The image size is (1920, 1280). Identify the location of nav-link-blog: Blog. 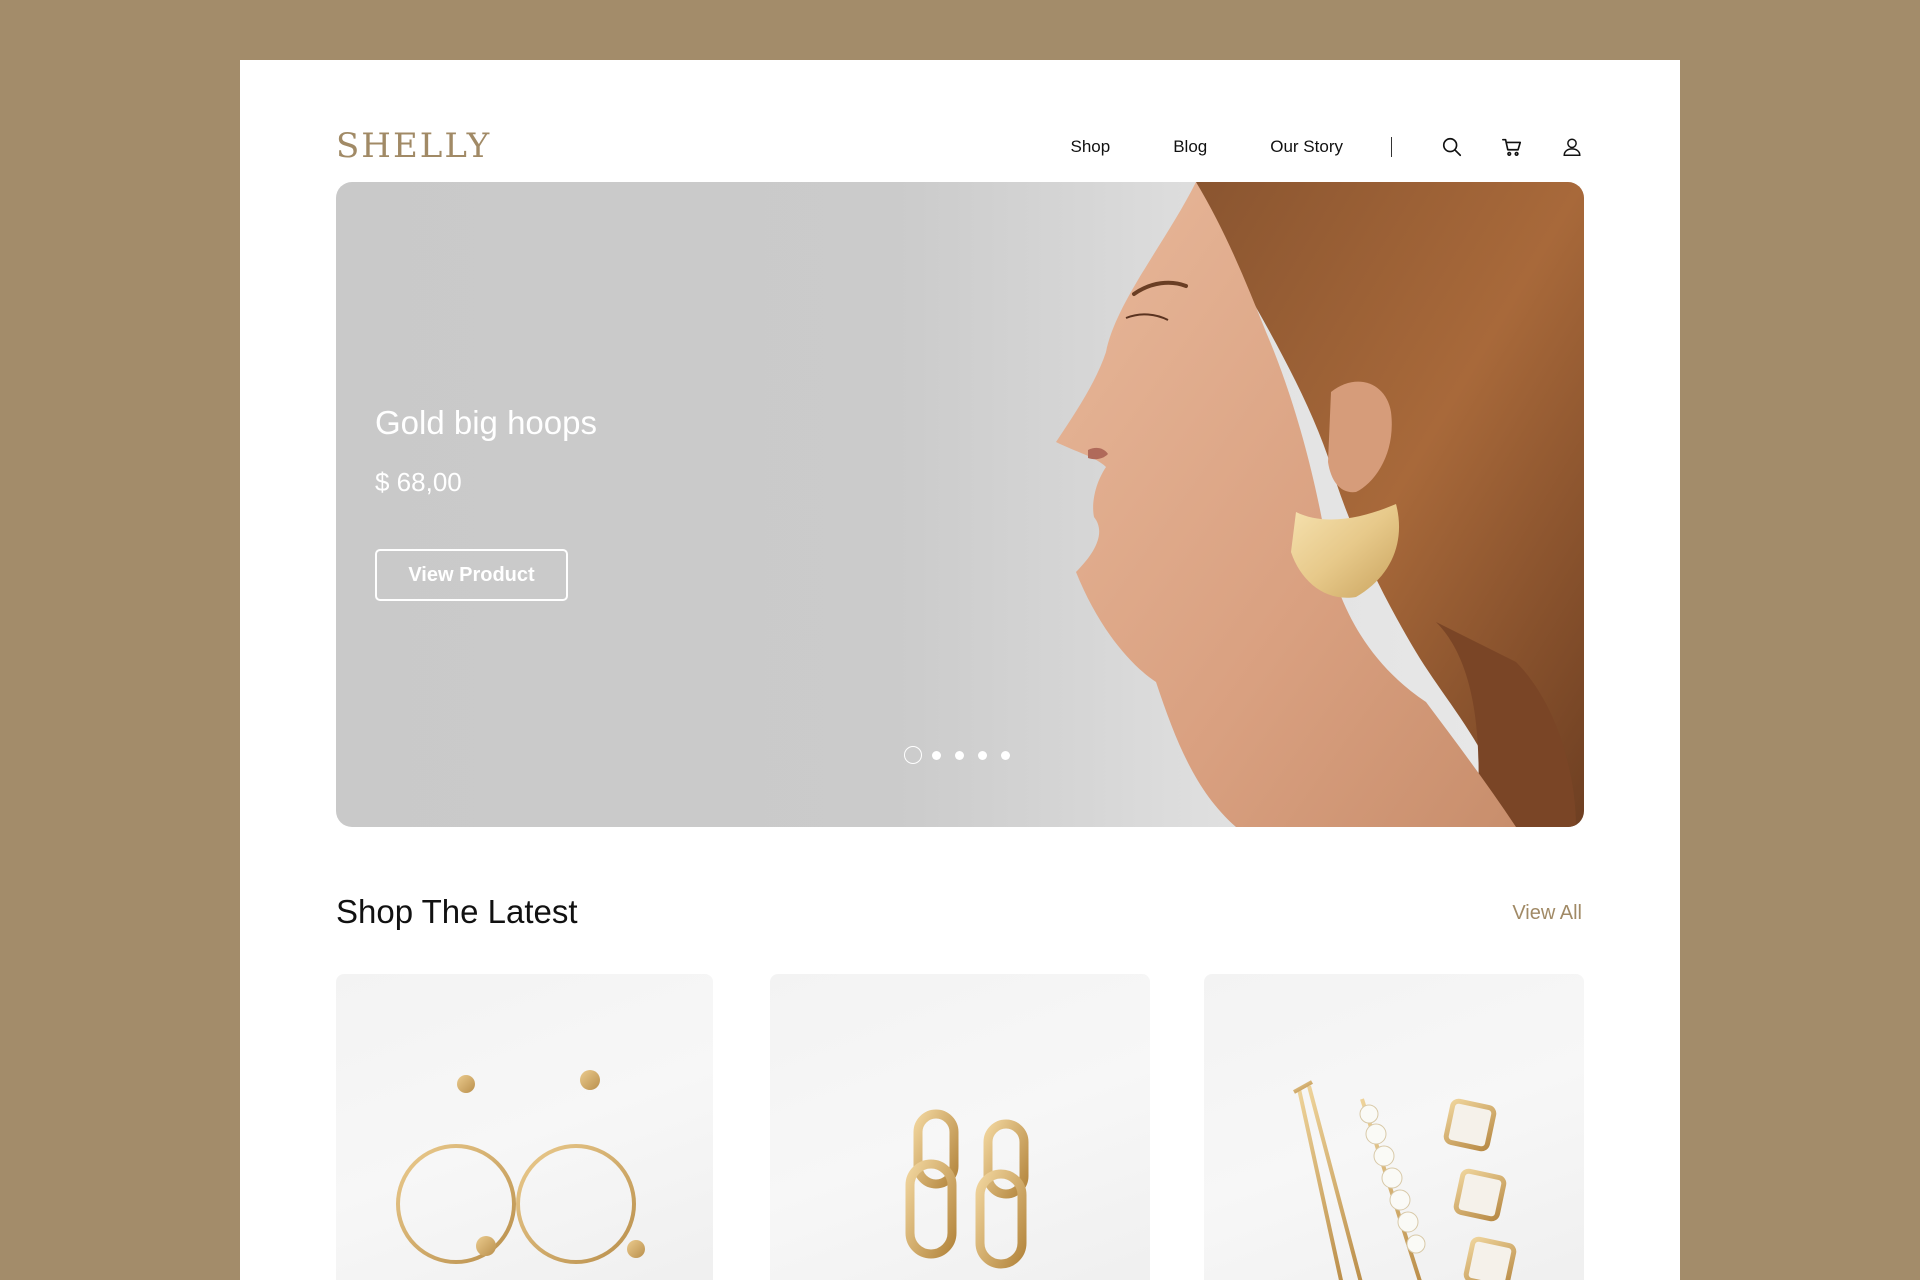
(1190, 147).